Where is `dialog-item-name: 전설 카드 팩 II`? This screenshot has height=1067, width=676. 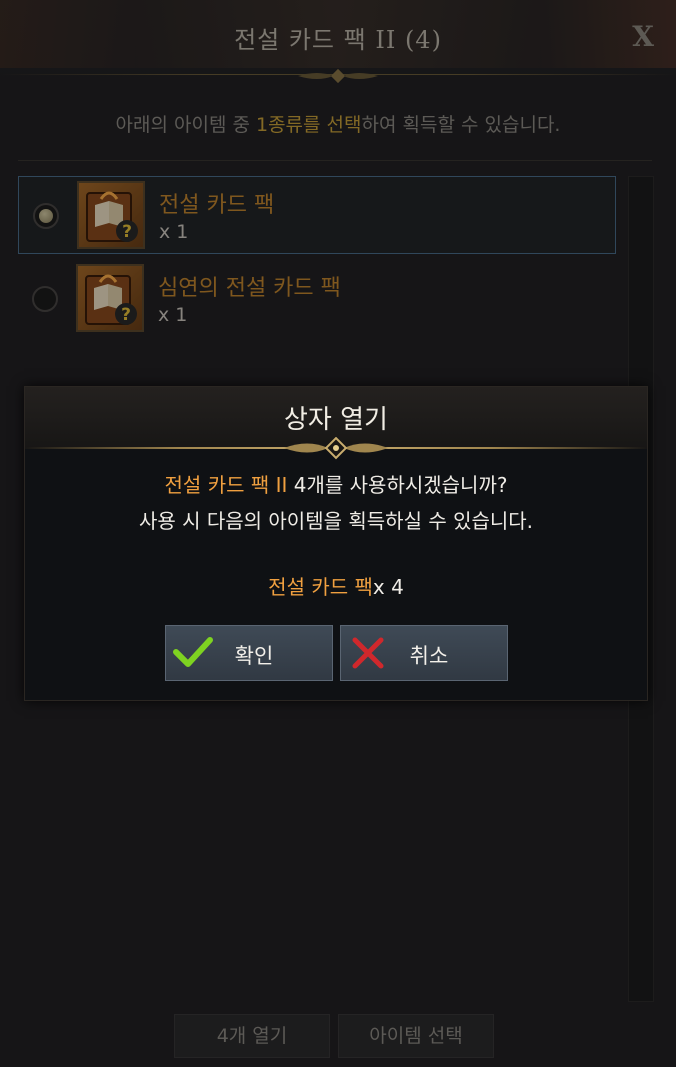 dialog-item-name: 전설 카드 팩 II is located at coordinates (226, 485).